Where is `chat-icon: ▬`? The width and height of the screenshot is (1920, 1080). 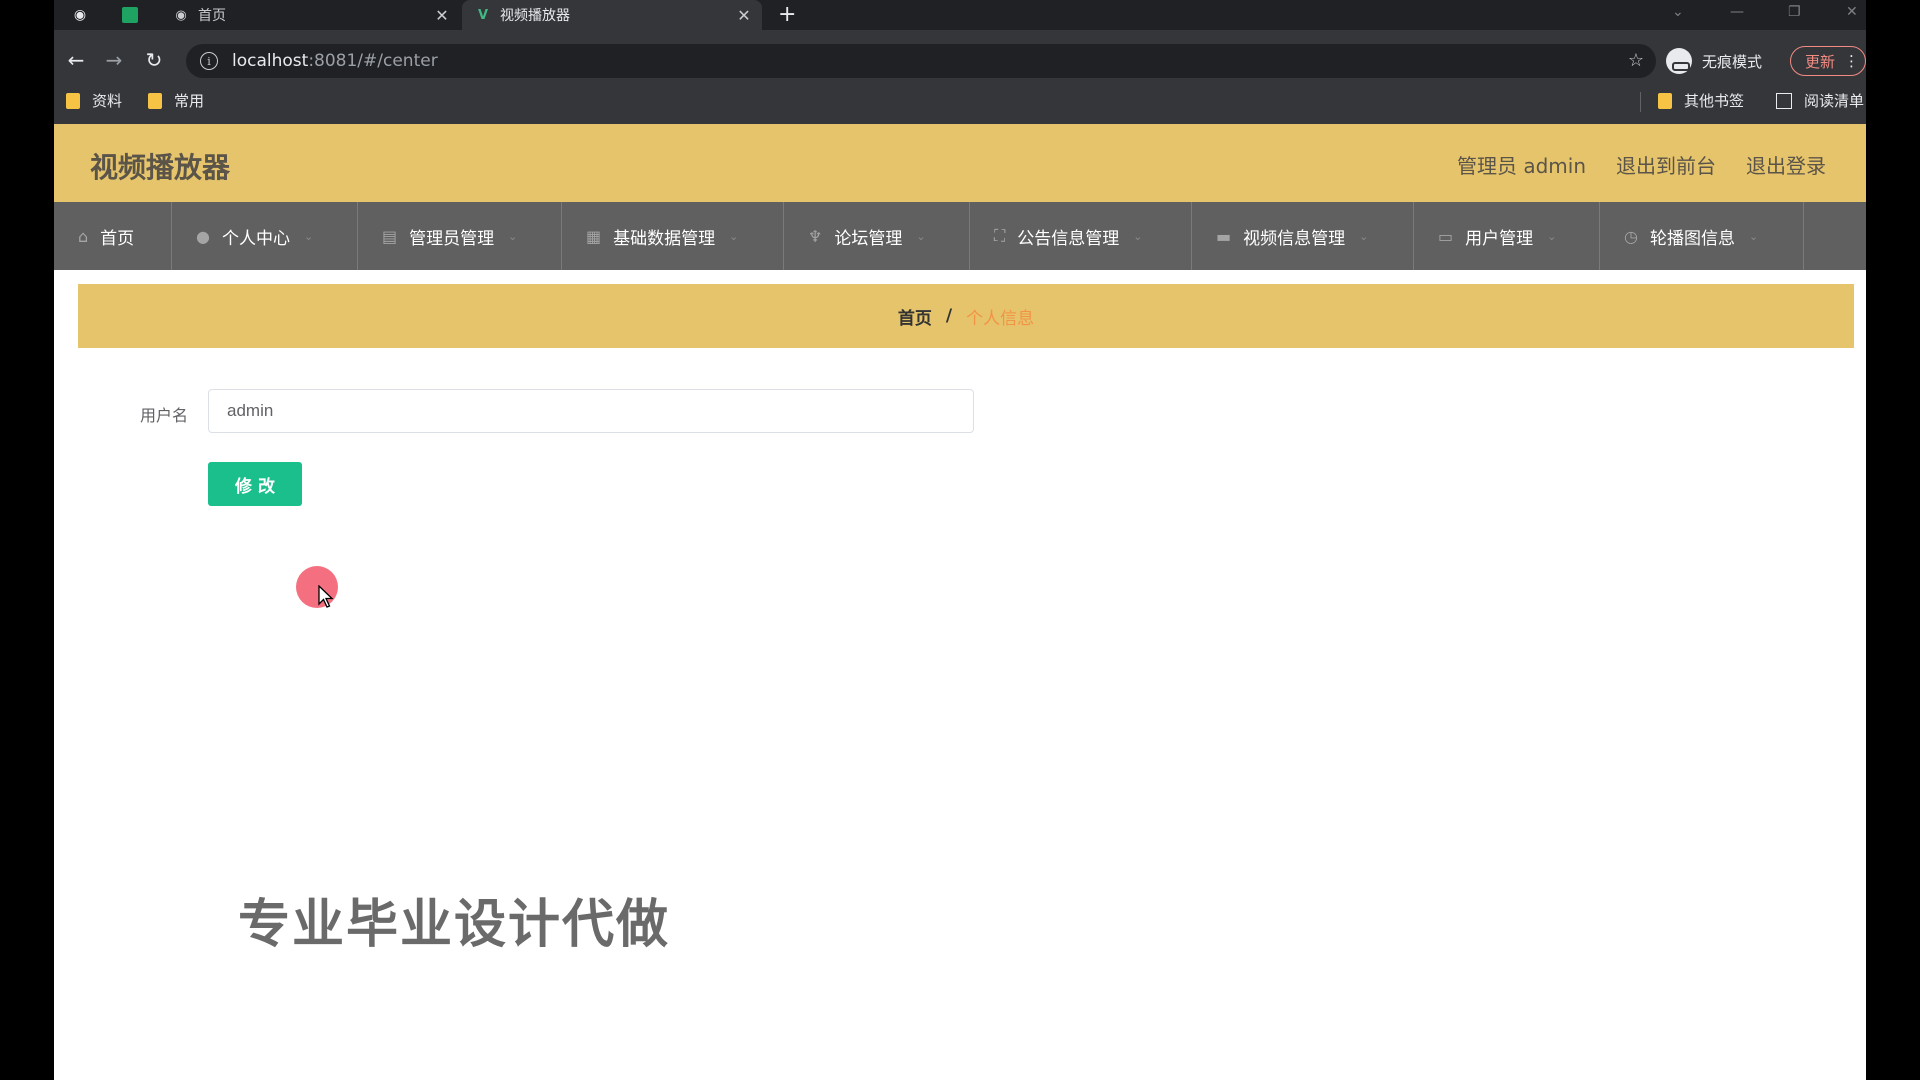 chat-icon: ▬ is located at coordinates (1224, 236).